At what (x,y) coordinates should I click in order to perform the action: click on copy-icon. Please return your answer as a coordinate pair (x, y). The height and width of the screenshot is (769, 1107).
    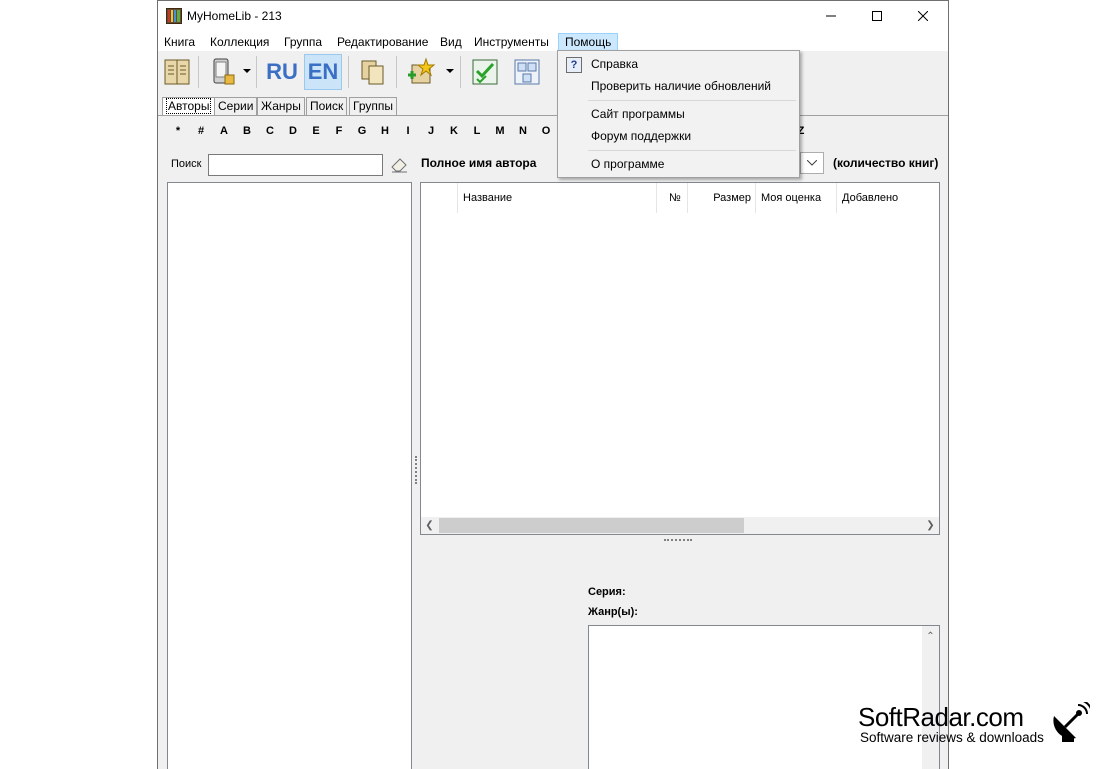
    Looking at the image, I should click on (372, 72).